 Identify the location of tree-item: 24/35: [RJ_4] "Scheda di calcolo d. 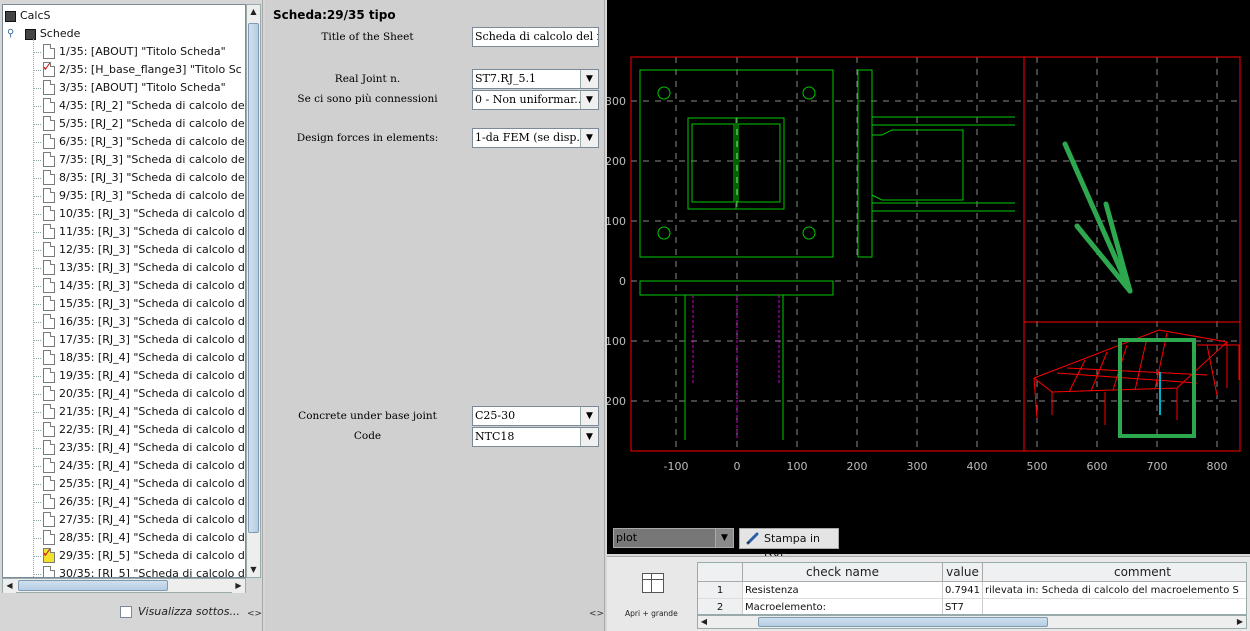
(139, 466).